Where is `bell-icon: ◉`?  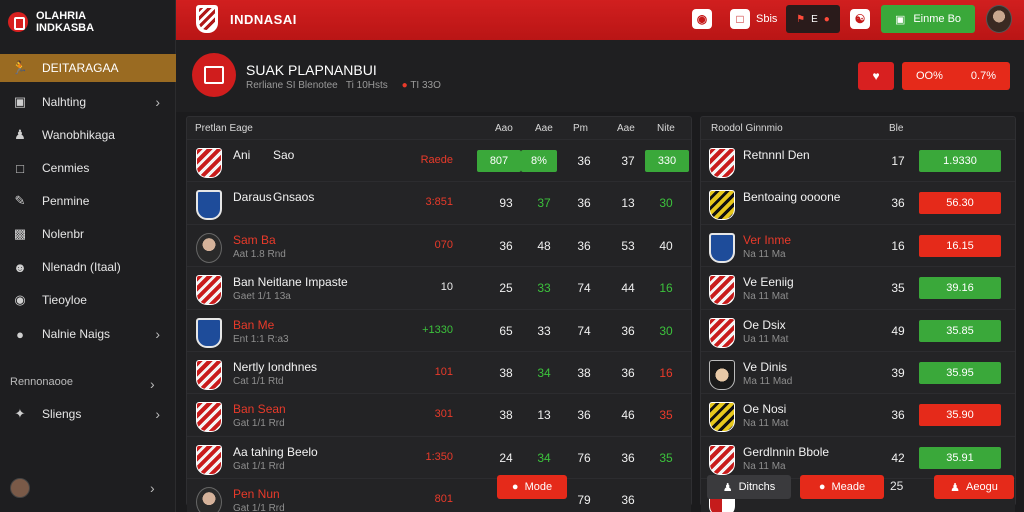 bell-icon: ◉ is located at coordinates (702, 19).